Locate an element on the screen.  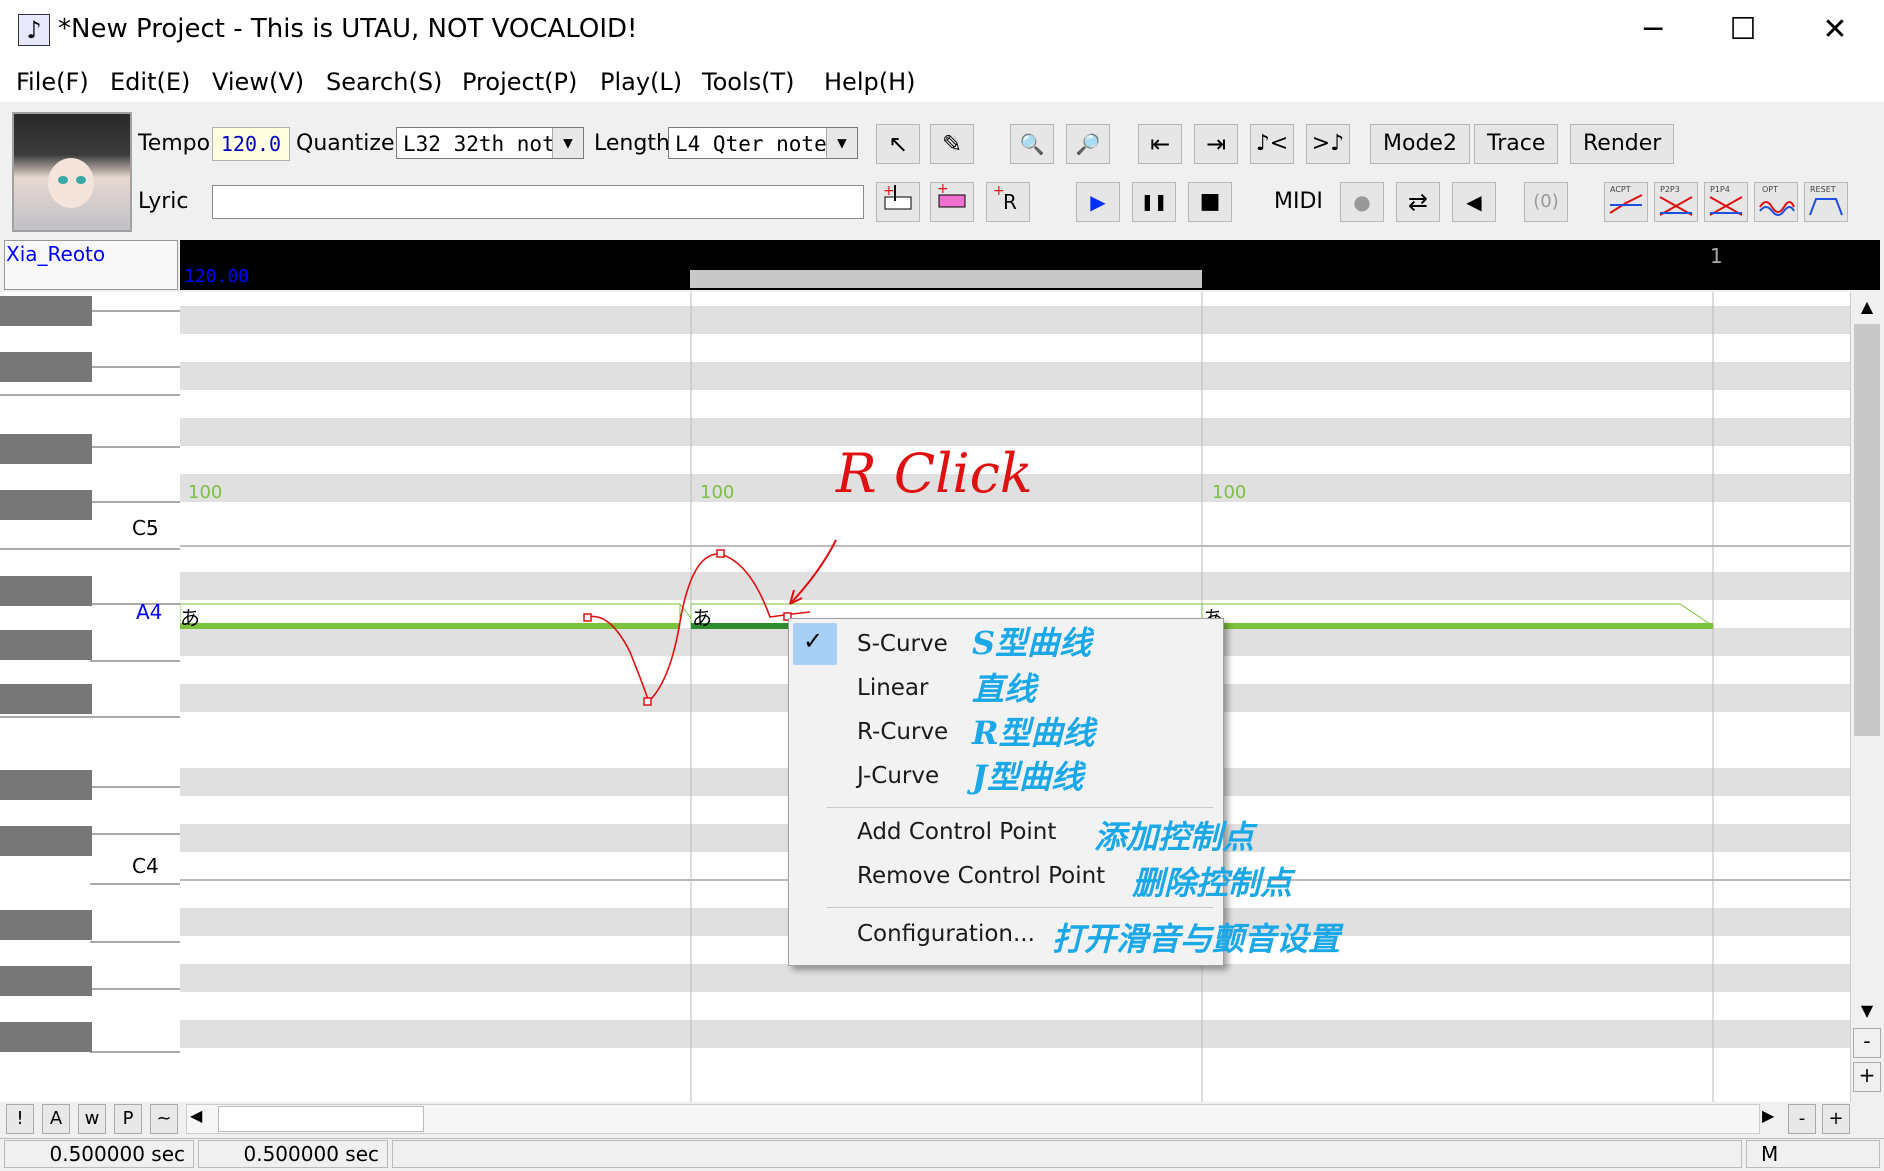
mode-button-p: P is located at coordinates (128, 1119).